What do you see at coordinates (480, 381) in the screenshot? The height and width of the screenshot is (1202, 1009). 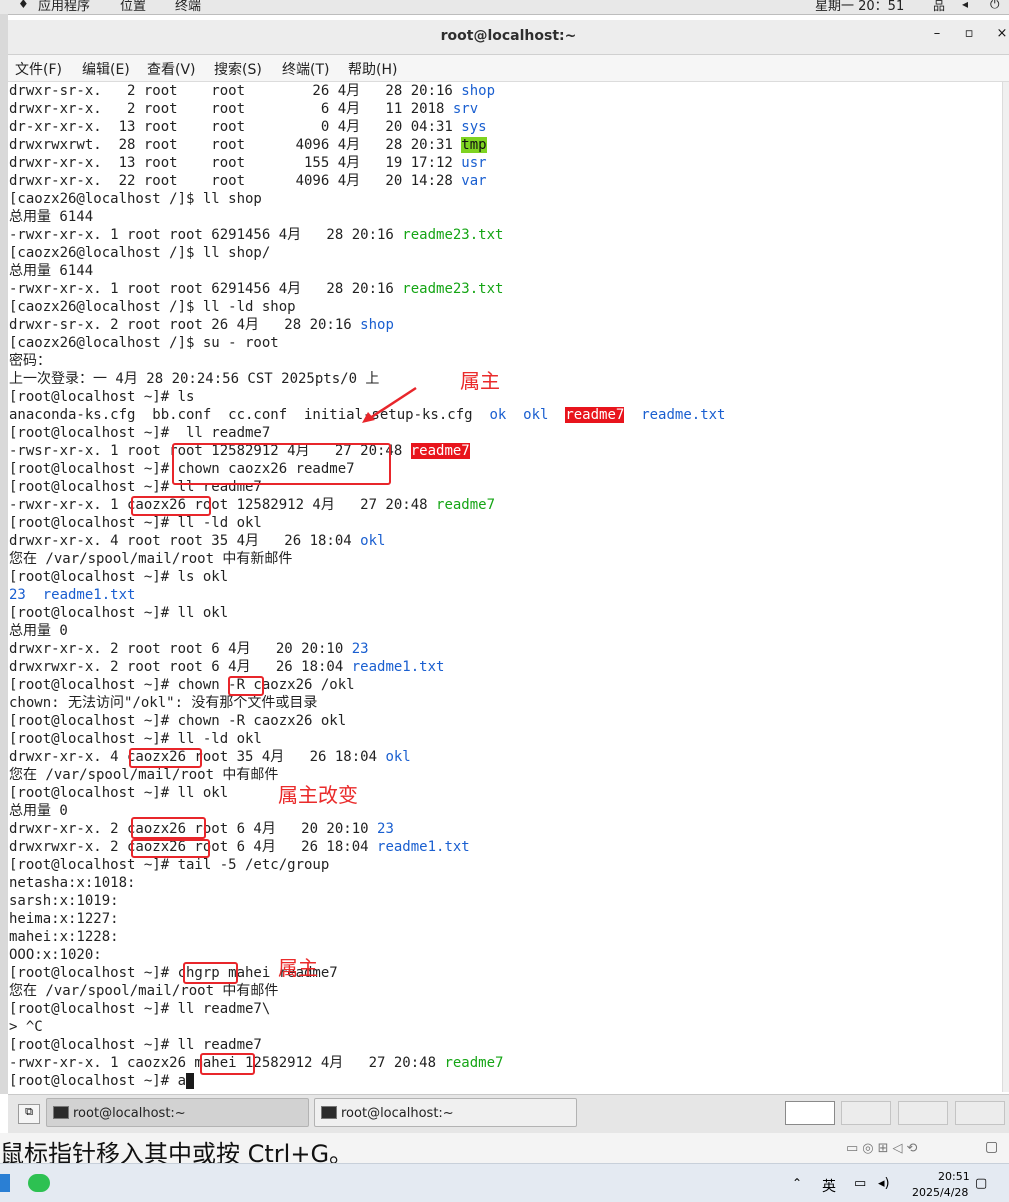 I see `annotation-owner-label: 属主` at bounding box center [480, 381].